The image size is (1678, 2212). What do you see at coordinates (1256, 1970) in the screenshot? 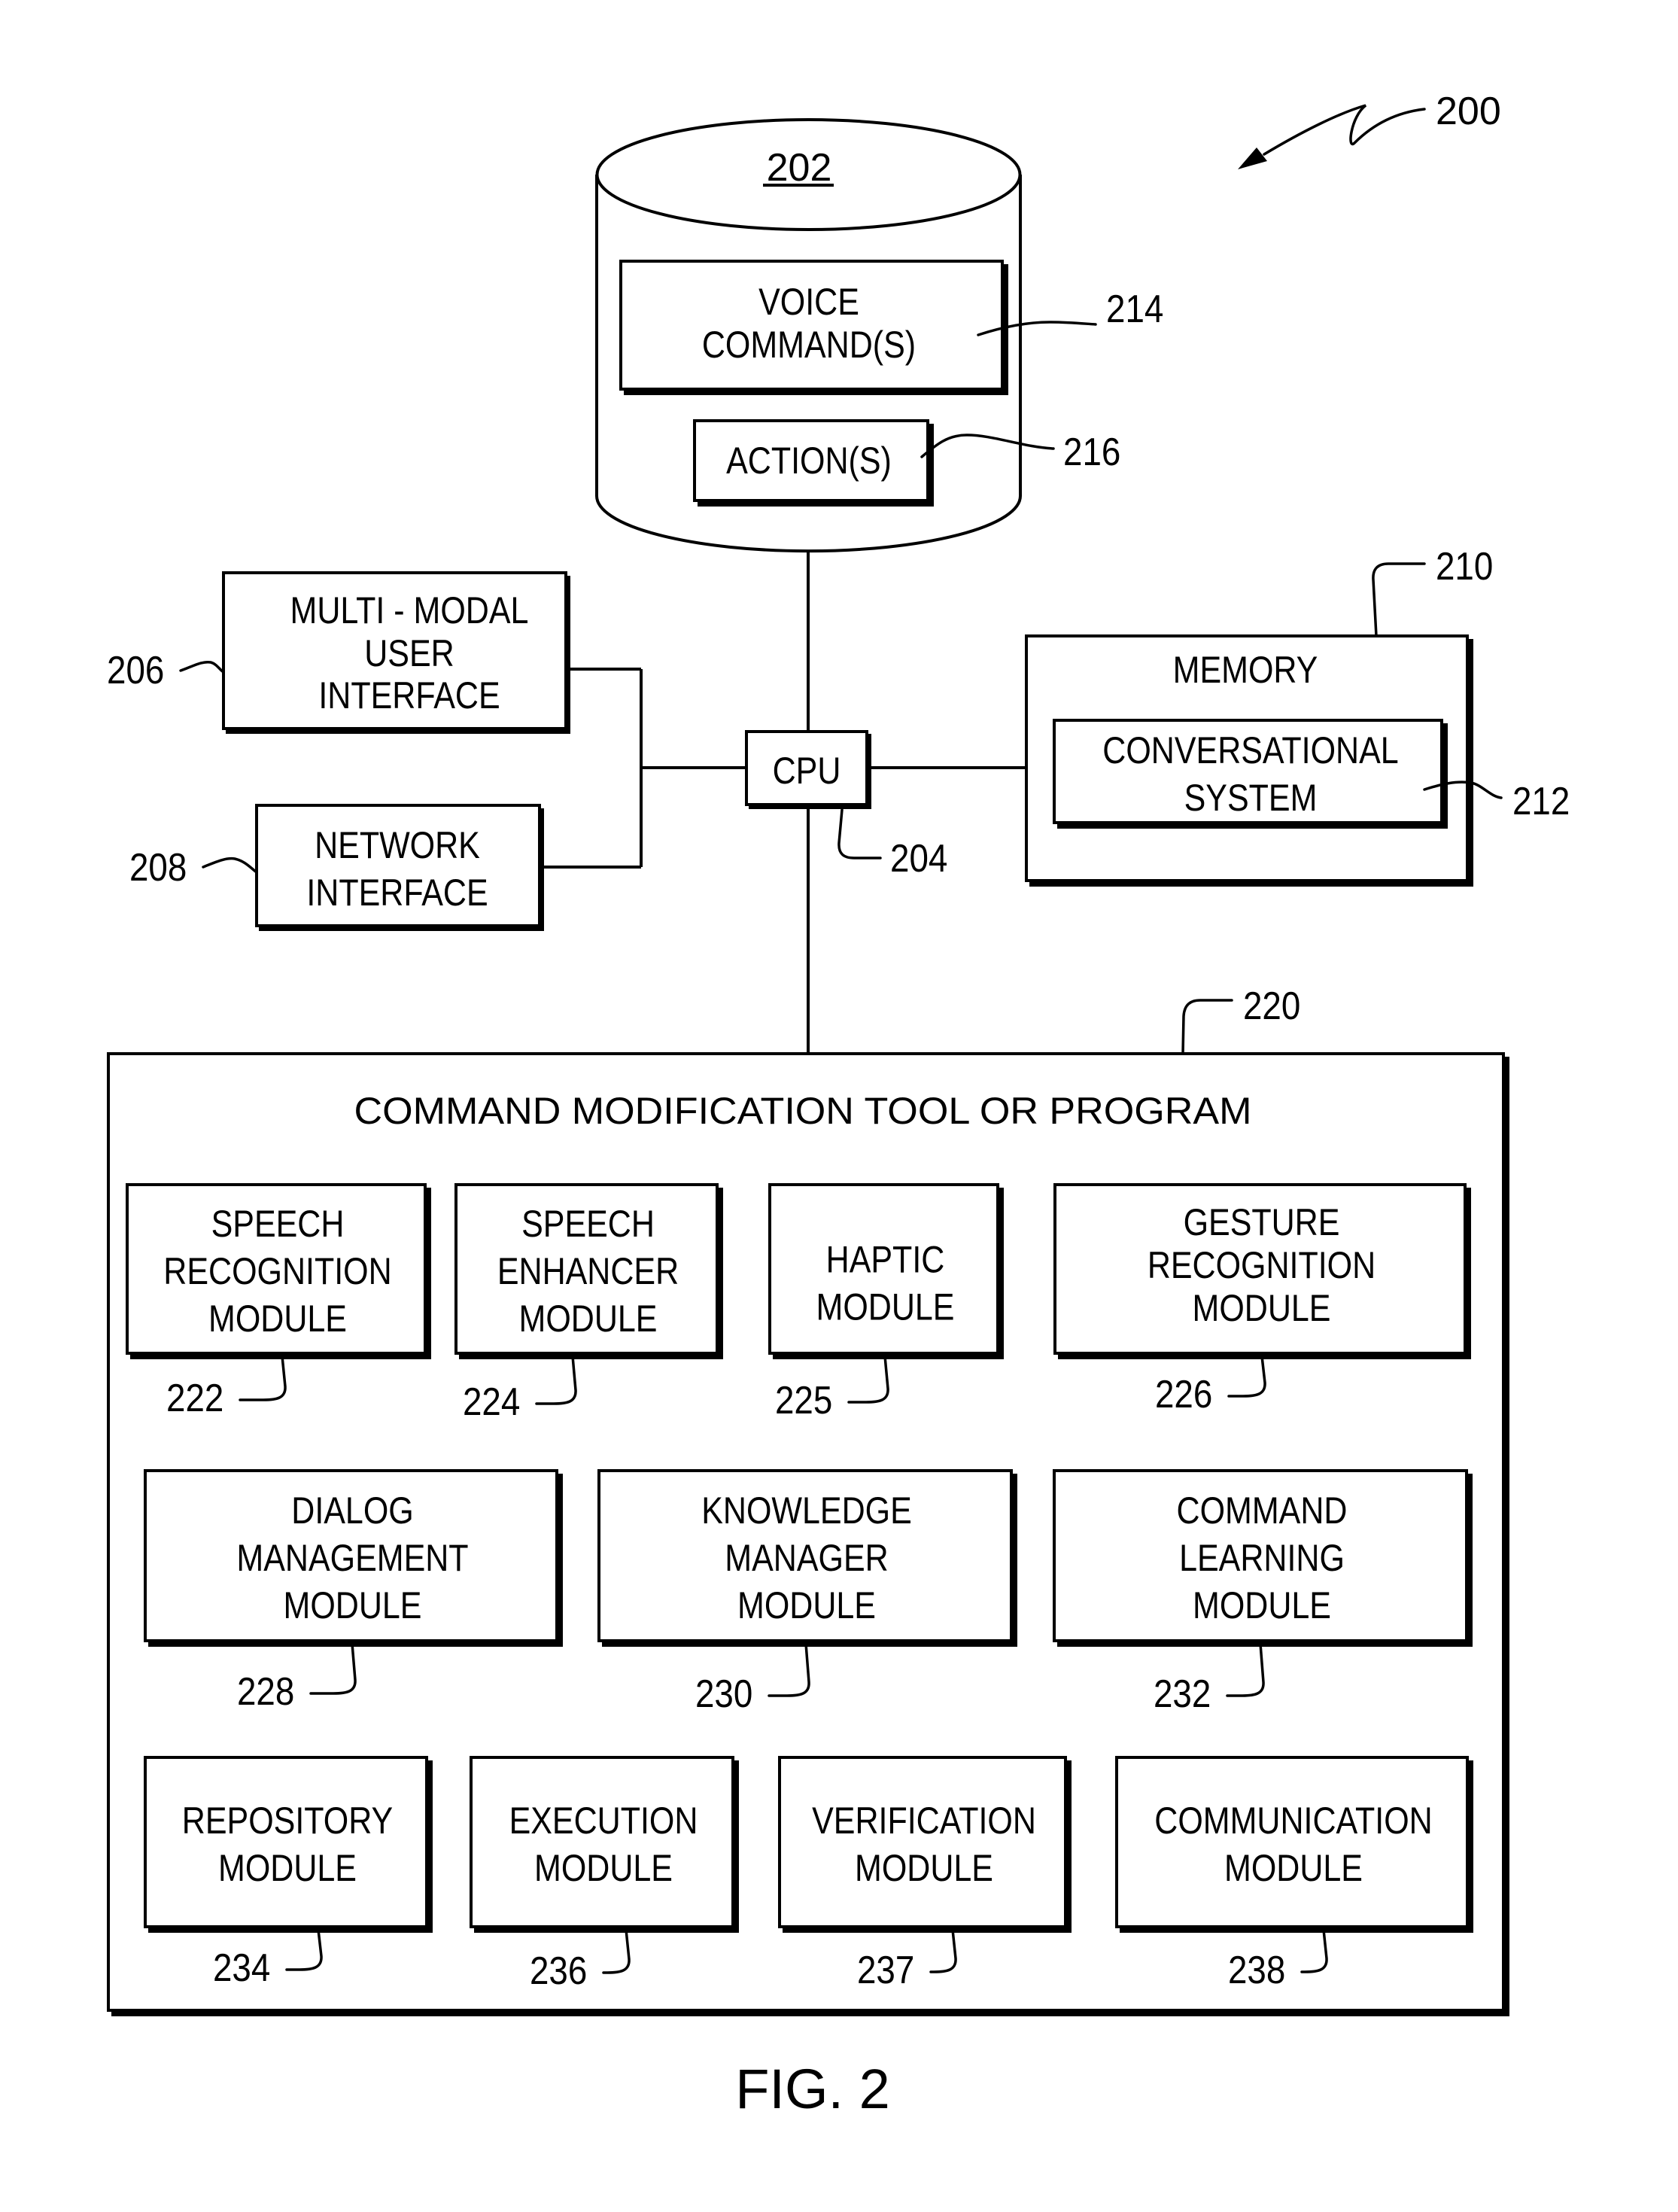
I see `module-ref-label: 238` at bounding box center [1256, 1970].